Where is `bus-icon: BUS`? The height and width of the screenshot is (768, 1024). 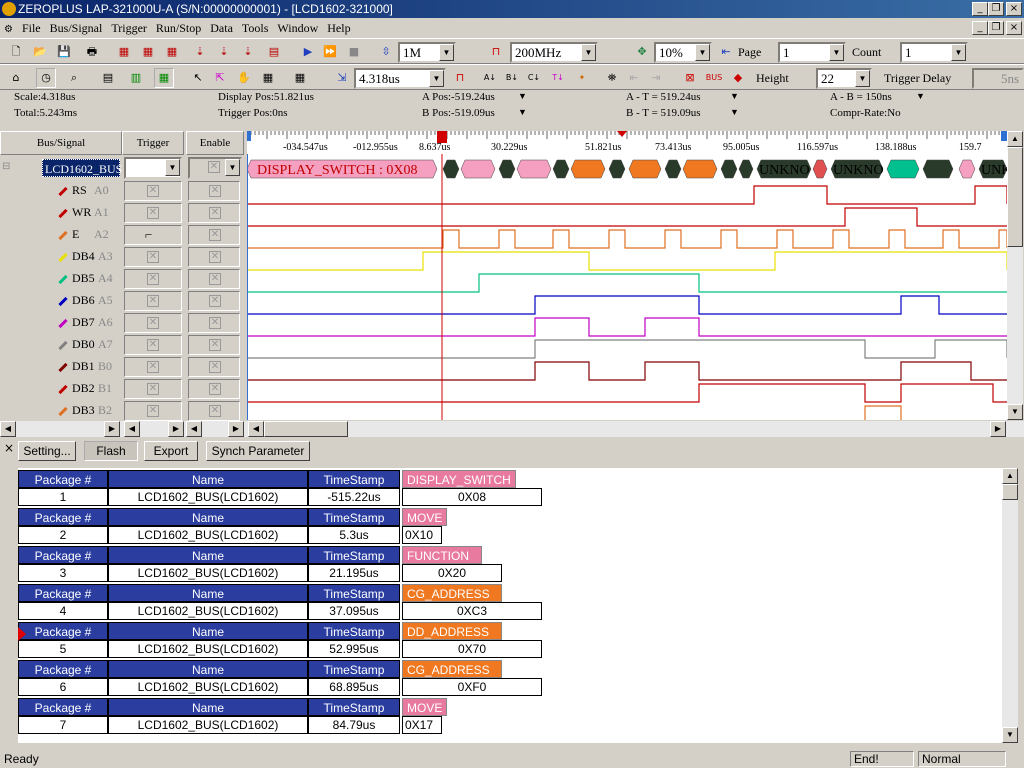
bus-icon: BUS is located at coordinates (714, 78).